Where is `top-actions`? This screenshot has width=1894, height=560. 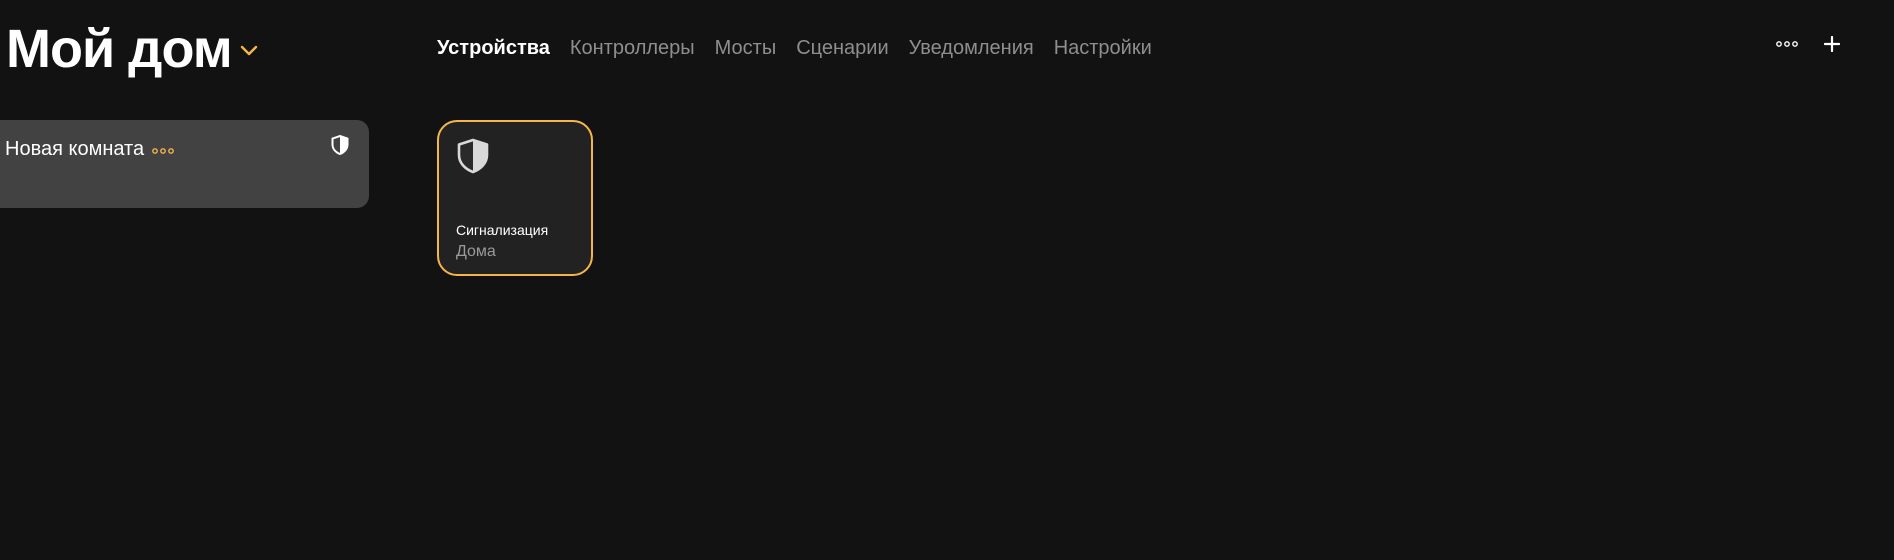
top-actions is located at coordinates (1808, 44).